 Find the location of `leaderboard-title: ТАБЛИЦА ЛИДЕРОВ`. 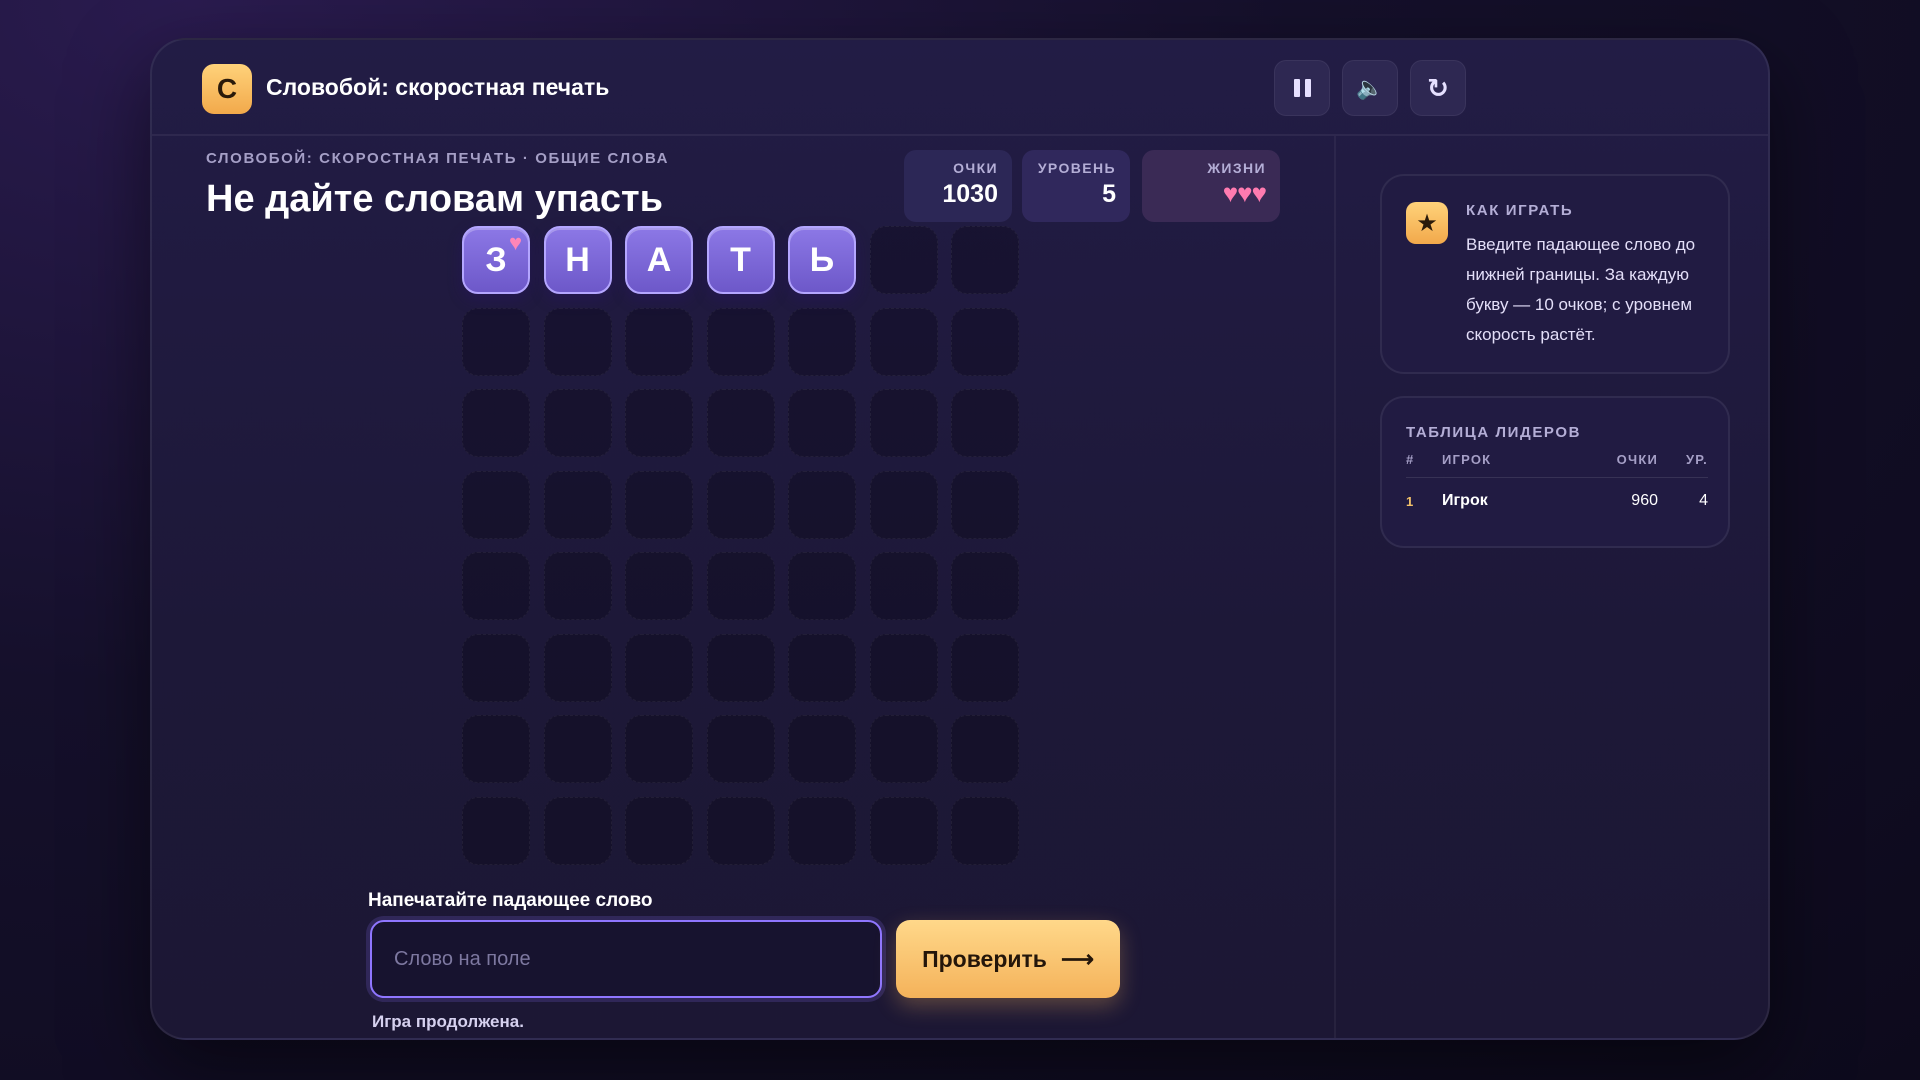

leaderboard-title: ТАБЛИЦА ЛИДЕРОВ is located at coordinates (1494, 432).